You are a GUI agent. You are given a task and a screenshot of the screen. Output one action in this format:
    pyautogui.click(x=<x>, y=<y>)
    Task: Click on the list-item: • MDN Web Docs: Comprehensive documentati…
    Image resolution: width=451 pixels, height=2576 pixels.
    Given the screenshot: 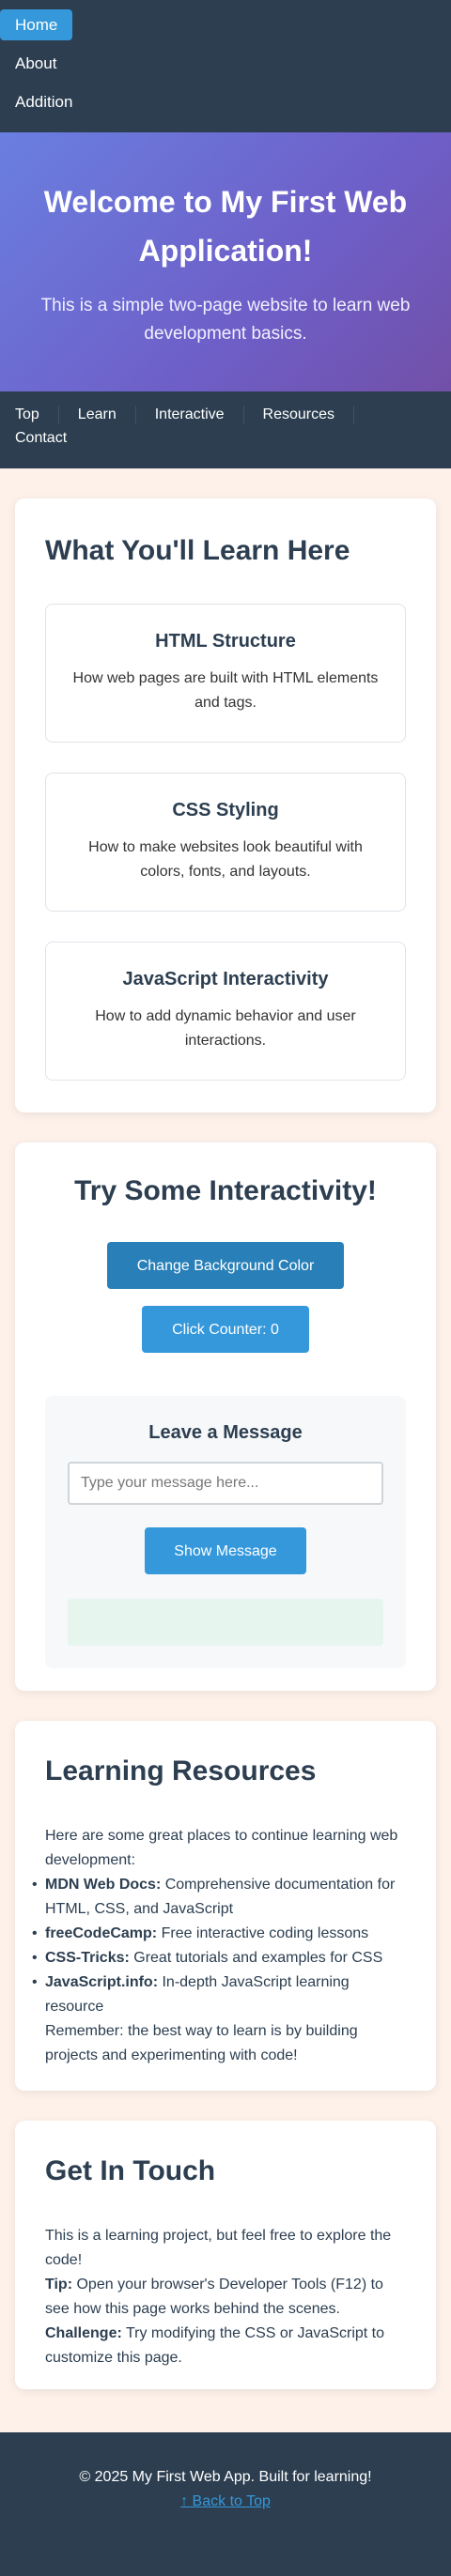 What is the action you would take?
    pyautogui.click(x=219, y=1898)
    